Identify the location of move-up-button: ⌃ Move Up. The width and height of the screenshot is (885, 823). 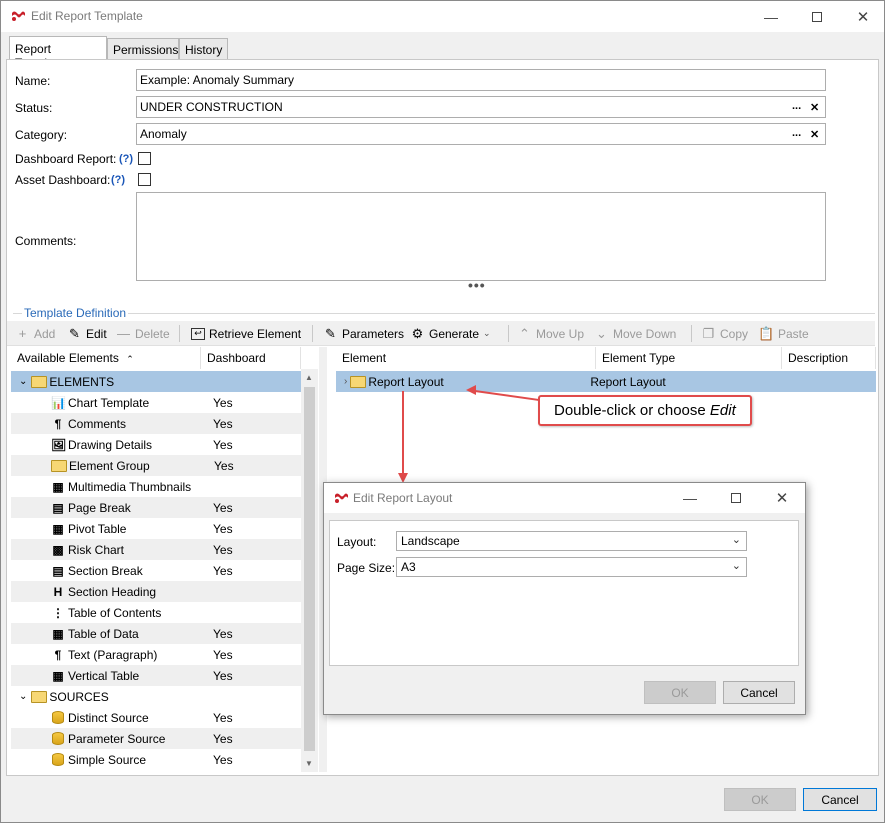
(550, 333).